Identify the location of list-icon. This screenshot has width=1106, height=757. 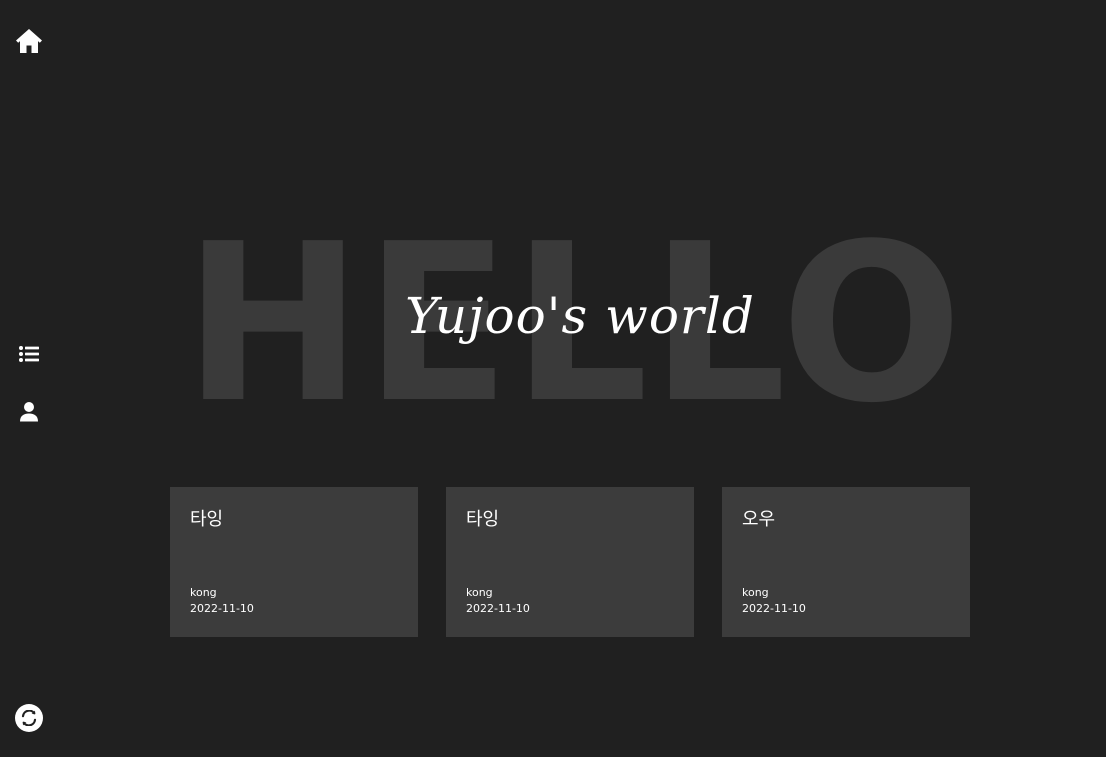
(29, 354).